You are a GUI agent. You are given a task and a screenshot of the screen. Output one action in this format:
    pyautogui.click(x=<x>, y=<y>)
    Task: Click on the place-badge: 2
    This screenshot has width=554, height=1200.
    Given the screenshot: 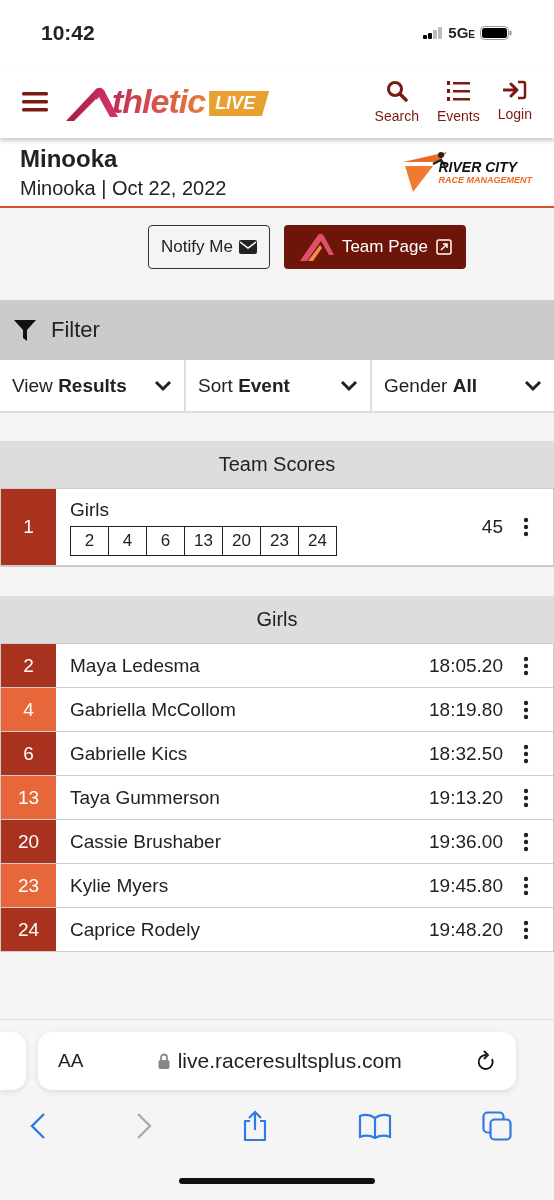 What is the action you would take?
    pyautogui.click(x=28, y=665)
    